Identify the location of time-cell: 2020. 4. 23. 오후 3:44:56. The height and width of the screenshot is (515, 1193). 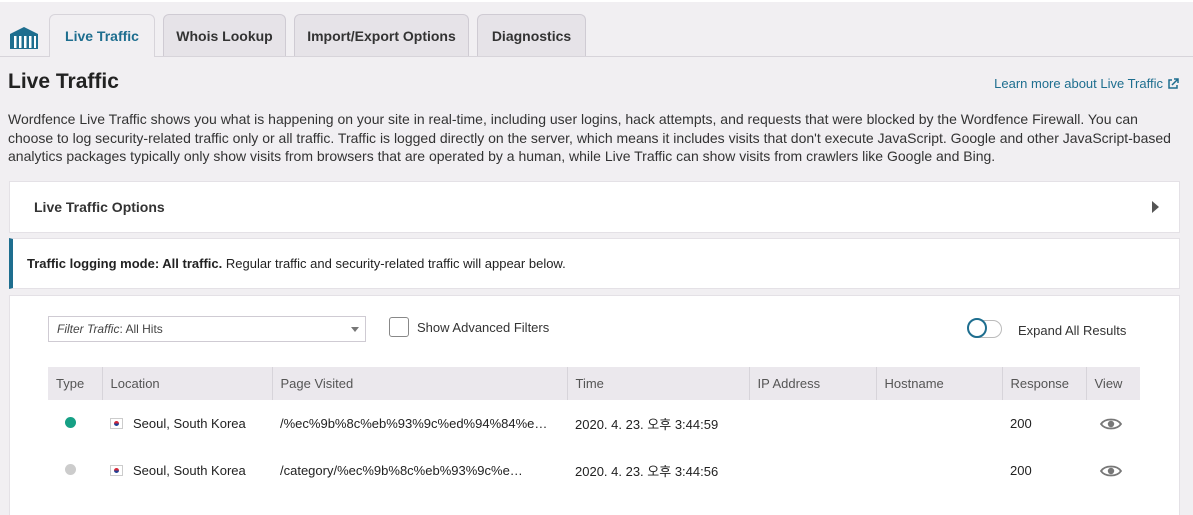
(647, 471).